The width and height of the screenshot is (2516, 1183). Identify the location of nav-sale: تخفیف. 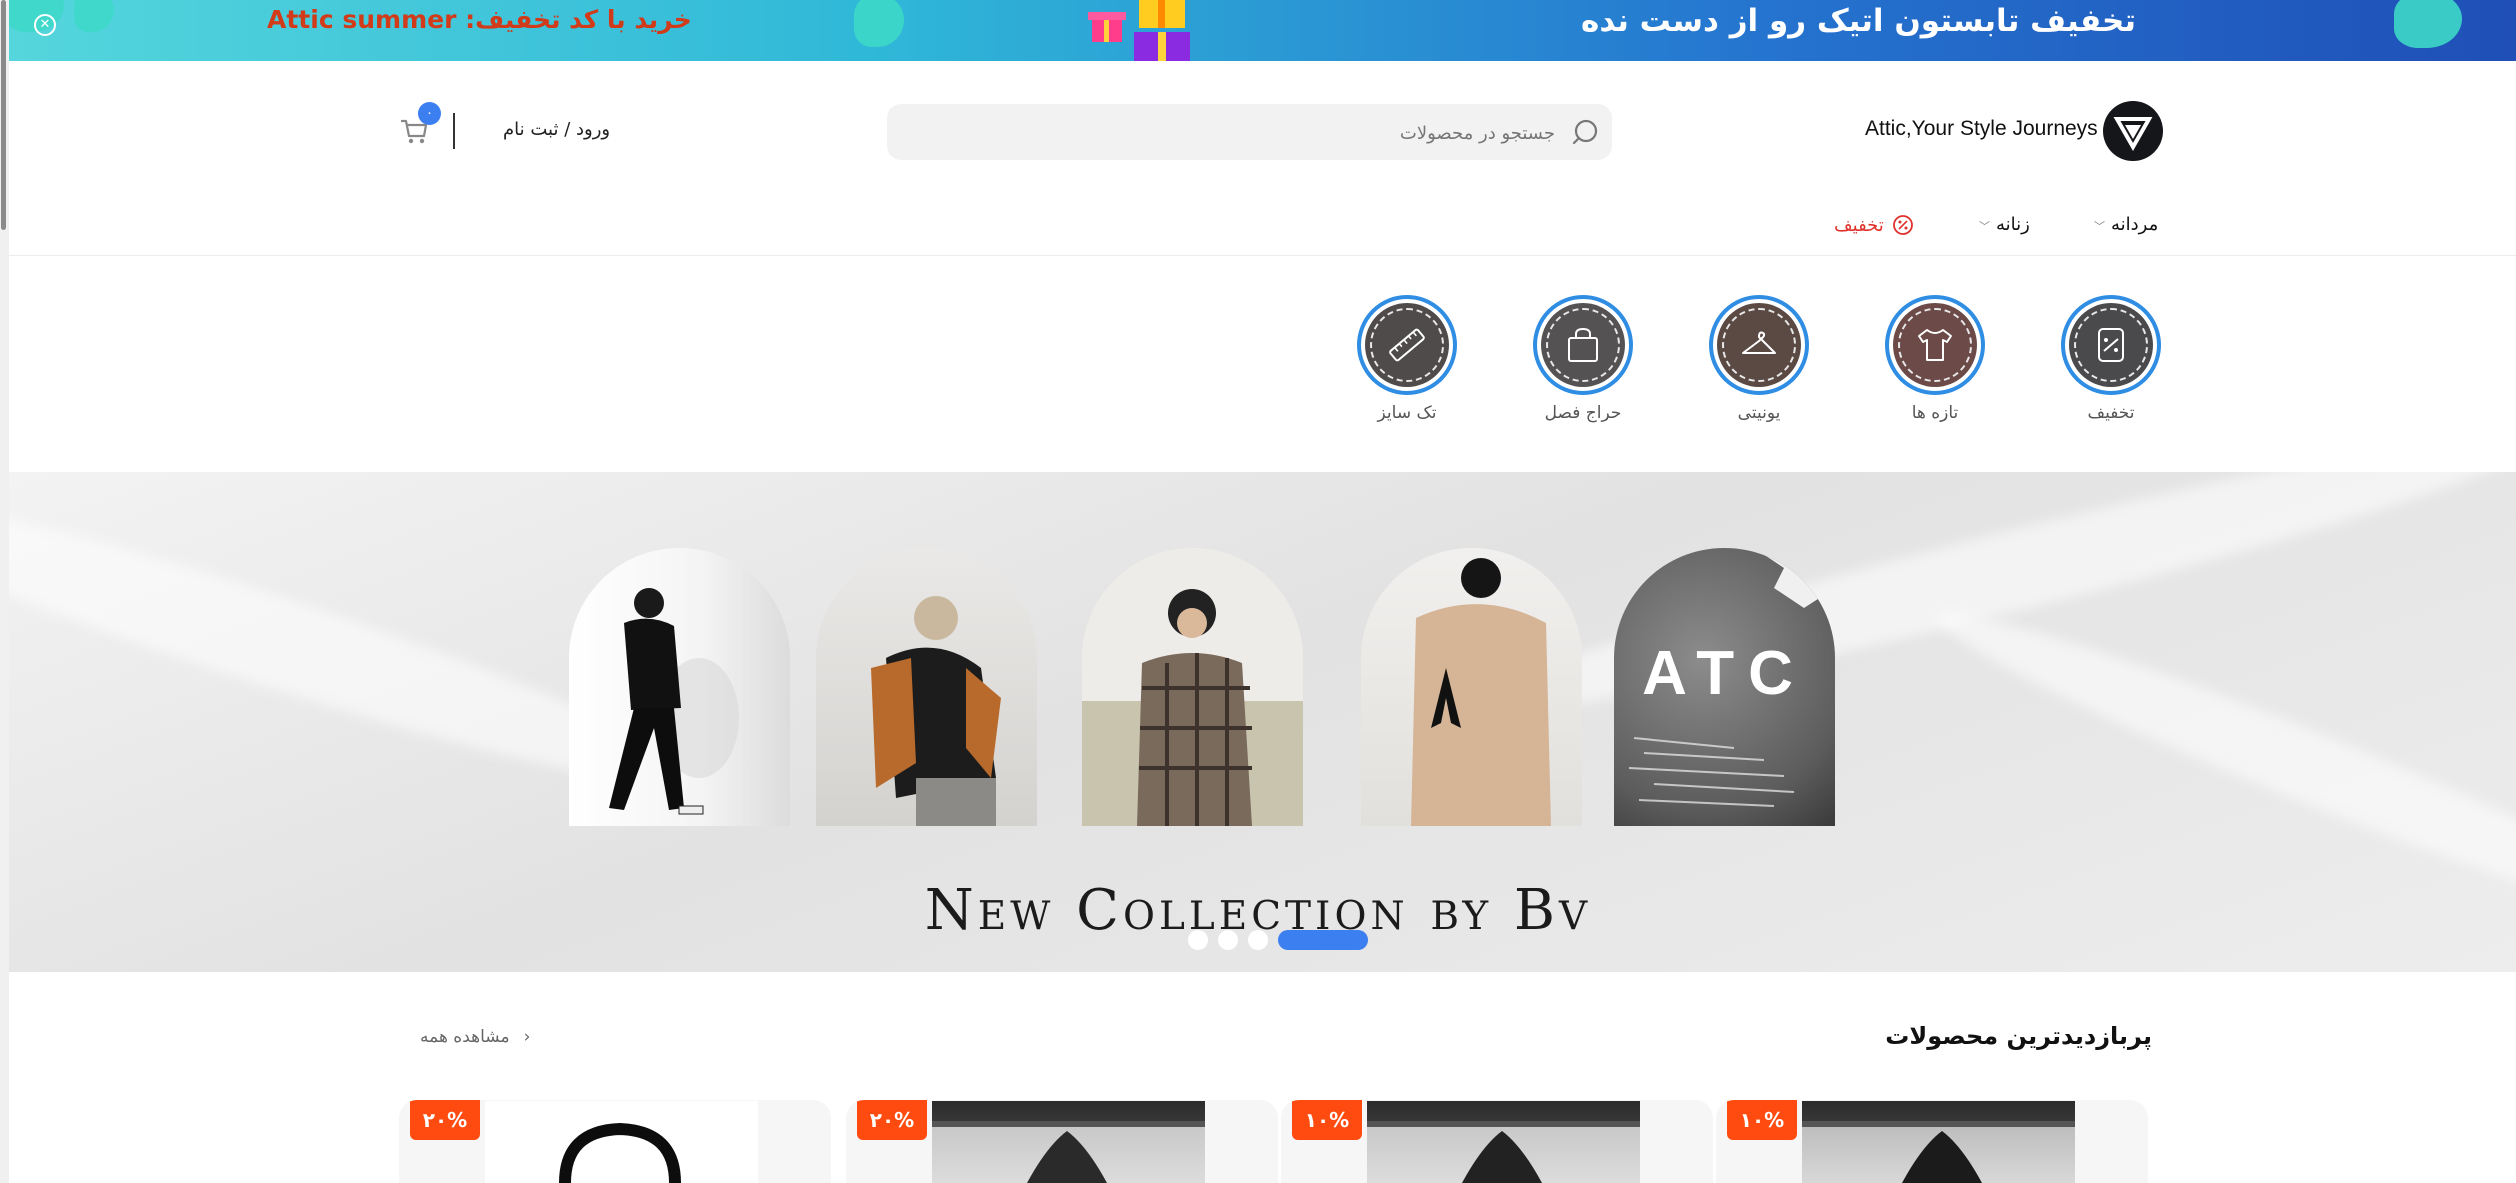
(1874, 225).